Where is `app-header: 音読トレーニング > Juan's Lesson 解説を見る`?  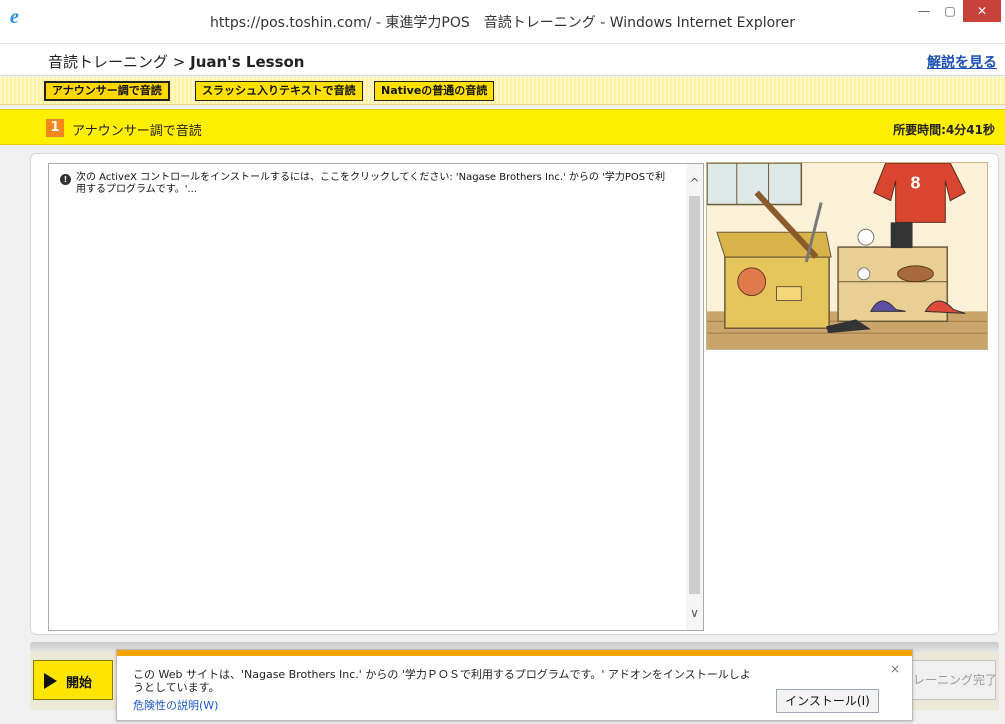 app-header: 音読トレーニング > Juan's Lesson 解説を見る is located at coordinates (502, 60).